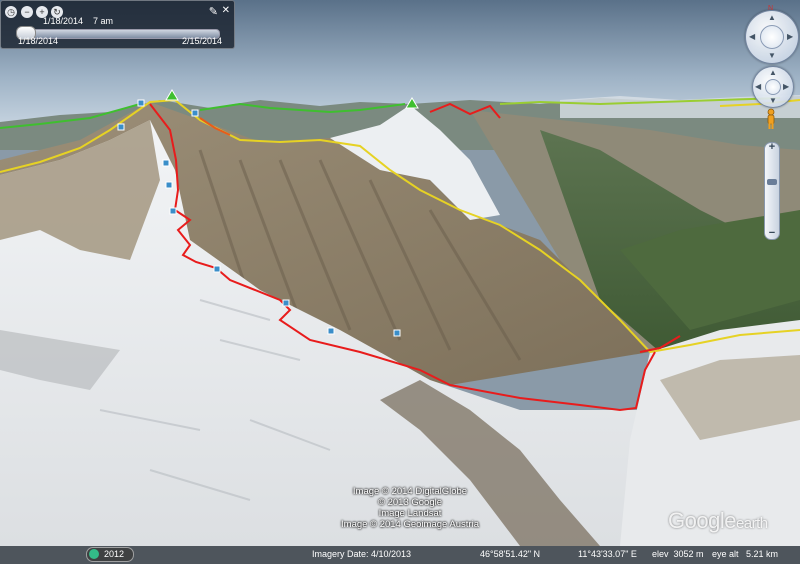 Image resolution: width=800 pixels, height=564 pixels. I want to click on close-icon: ✕, so click(226, 10).